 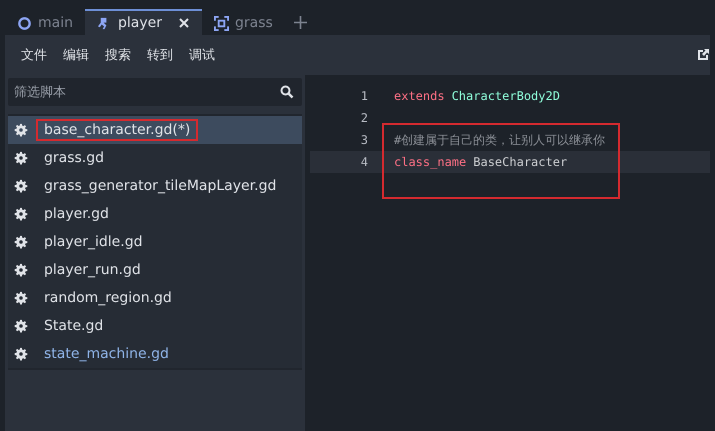 I want to click on external-link-icon, so click(x=703, y=55).